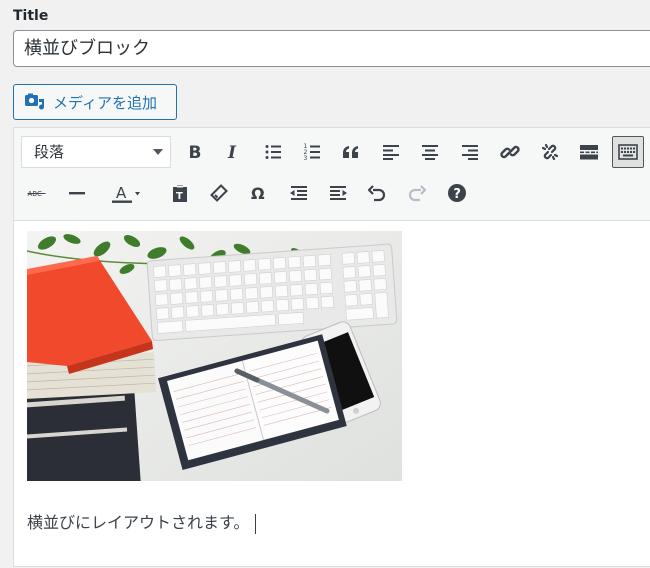 This screenshot has height=568, width=650. I want to click on align-left-button, so click(391, 152).